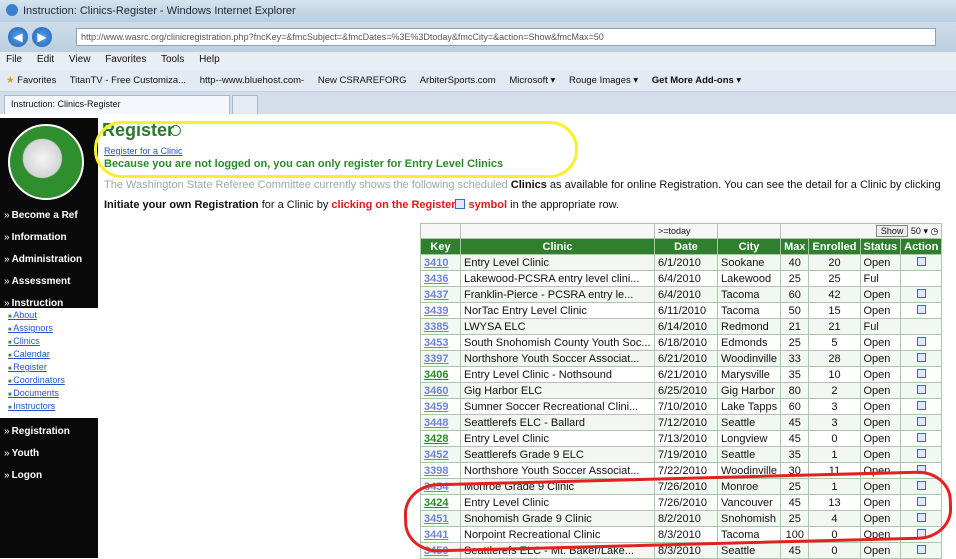 This screenshot has height=559, width=956. I want to click on subnav-about: About, so click(22, 315).